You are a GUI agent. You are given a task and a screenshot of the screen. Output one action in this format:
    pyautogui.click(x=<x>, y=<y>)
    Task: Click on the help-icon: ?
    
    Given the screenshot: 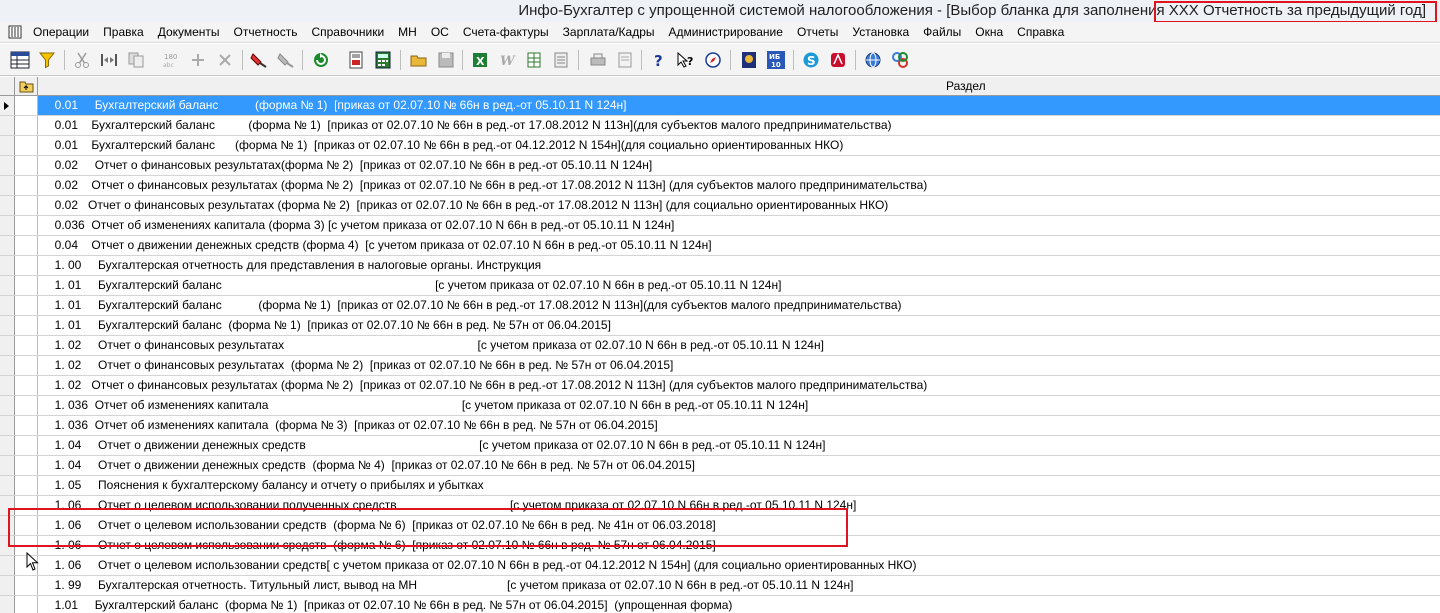 What is the action you would take?
    pyautogui.click(x=659, y=60)
    